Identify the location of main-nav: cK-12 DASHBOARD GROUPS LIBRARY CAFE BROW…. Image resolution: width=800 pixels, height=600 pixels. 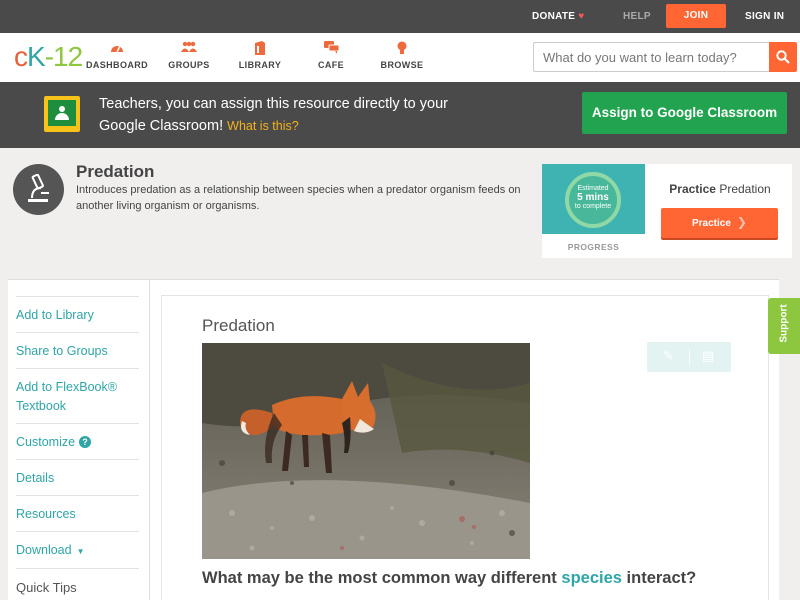
(400, 57).